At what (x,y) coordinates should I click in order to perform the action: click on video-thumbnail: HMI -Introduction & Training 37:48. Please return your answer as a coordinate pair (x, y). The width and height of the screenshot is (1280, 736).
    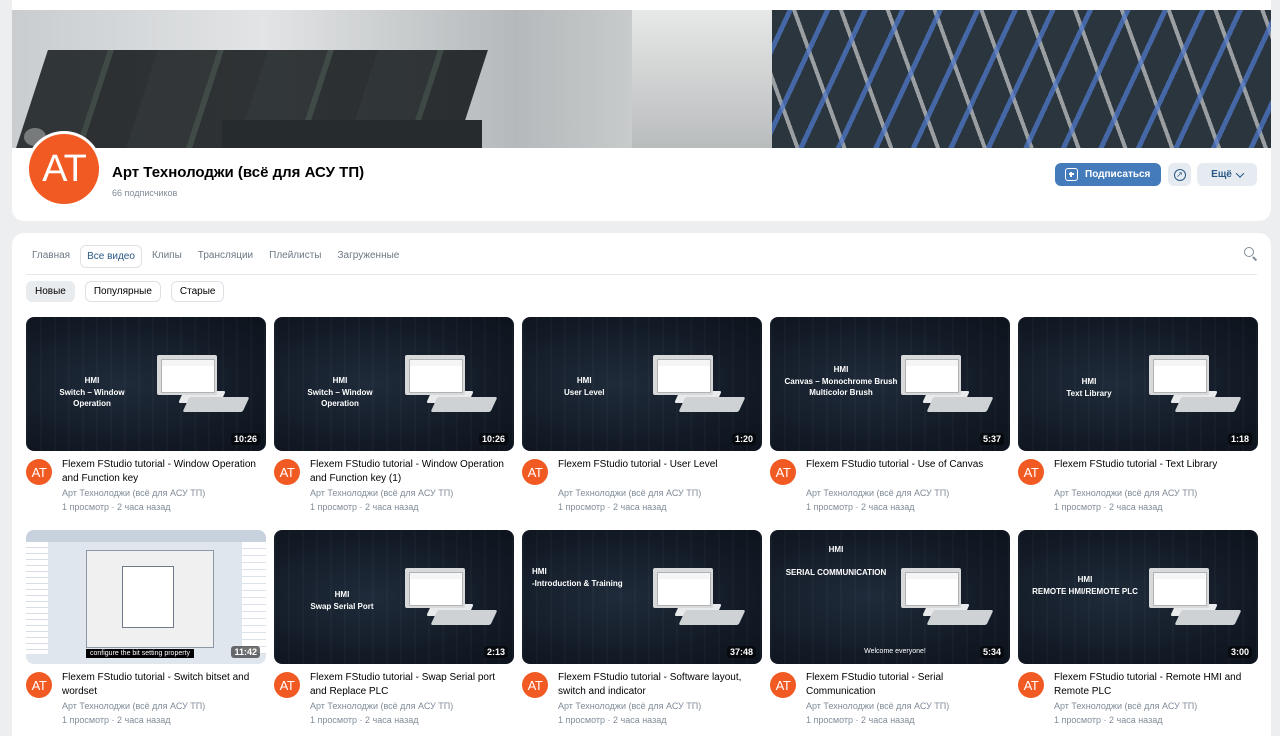
    Looking at the image, I should click on (642, 597).